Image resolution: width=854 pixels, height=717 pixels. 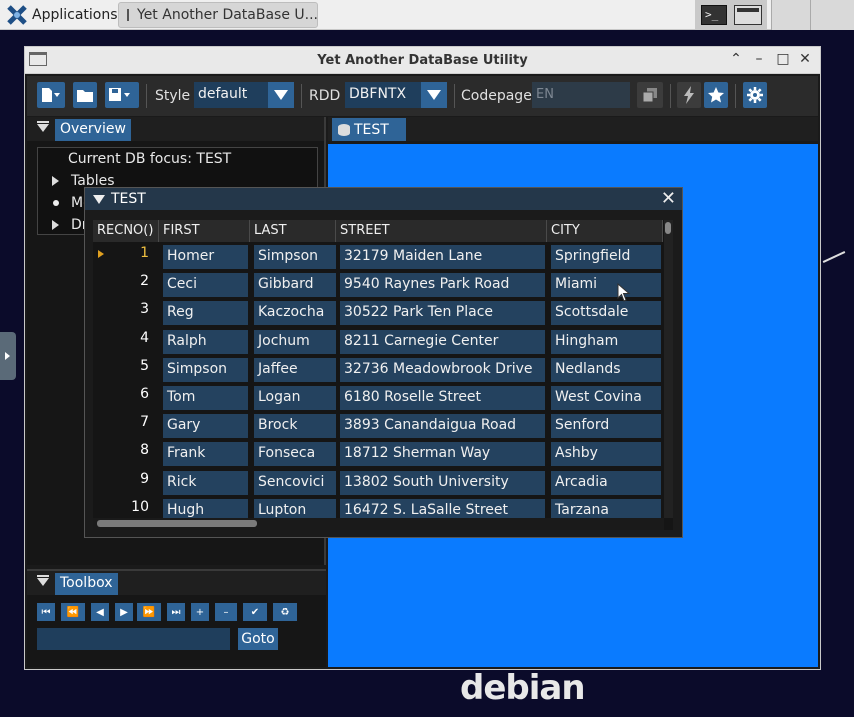 I want to click on cell-street: 32179 Maiden Lane, so click(x=442, y=257).